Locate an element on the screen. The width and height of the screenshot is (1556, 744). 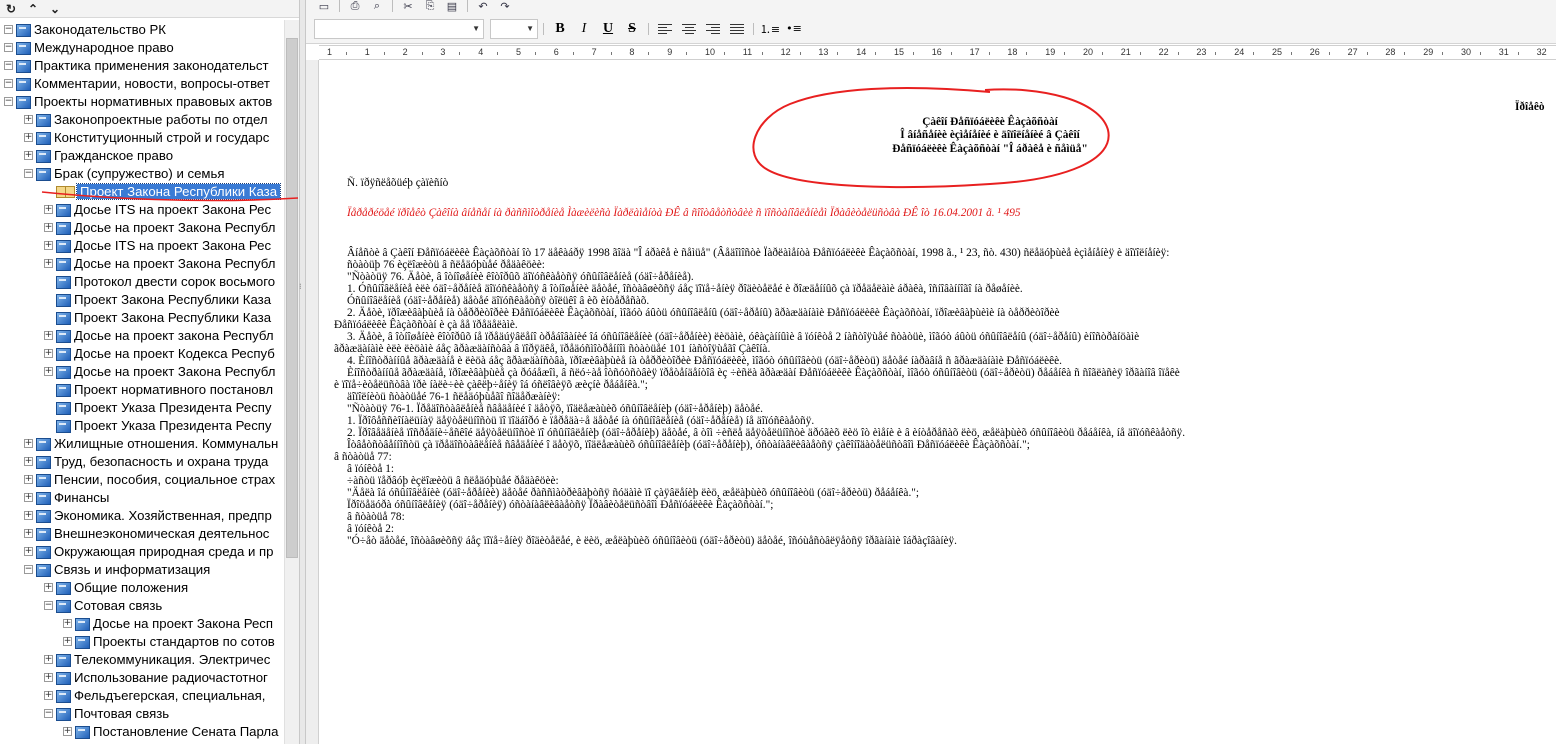
paste-icon: ▤ is located at coordinates (452, 7).